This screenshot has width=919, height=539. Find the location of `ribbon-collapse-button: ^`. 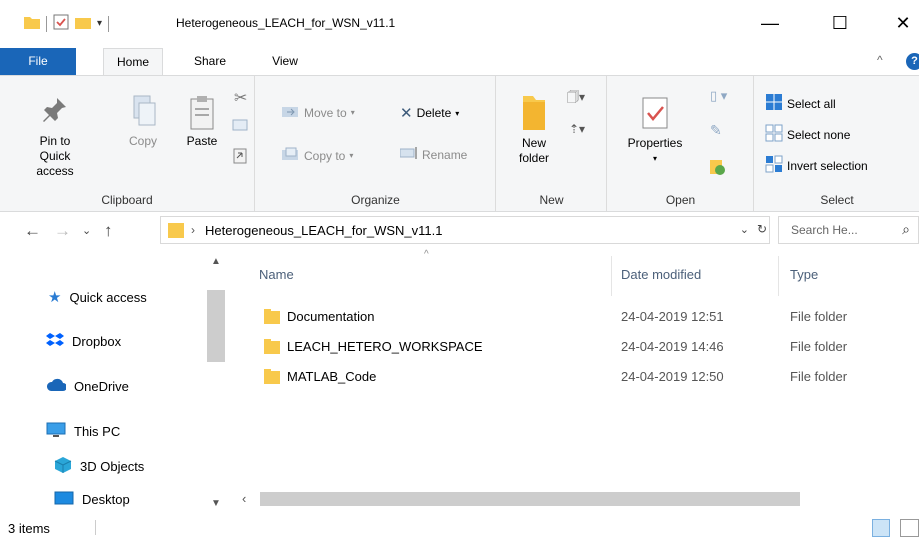

ribbon-collapse-button: ^ is located at coordinates (880, 60).